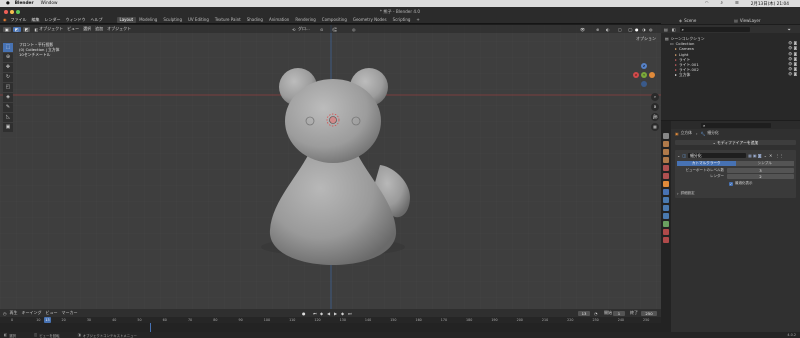 The height and width of the screenshot is (338, 800). Describe the element at coordinates (655, 107) in the screenshot. I see `pan-hand-icon: ✋︎` at that location.